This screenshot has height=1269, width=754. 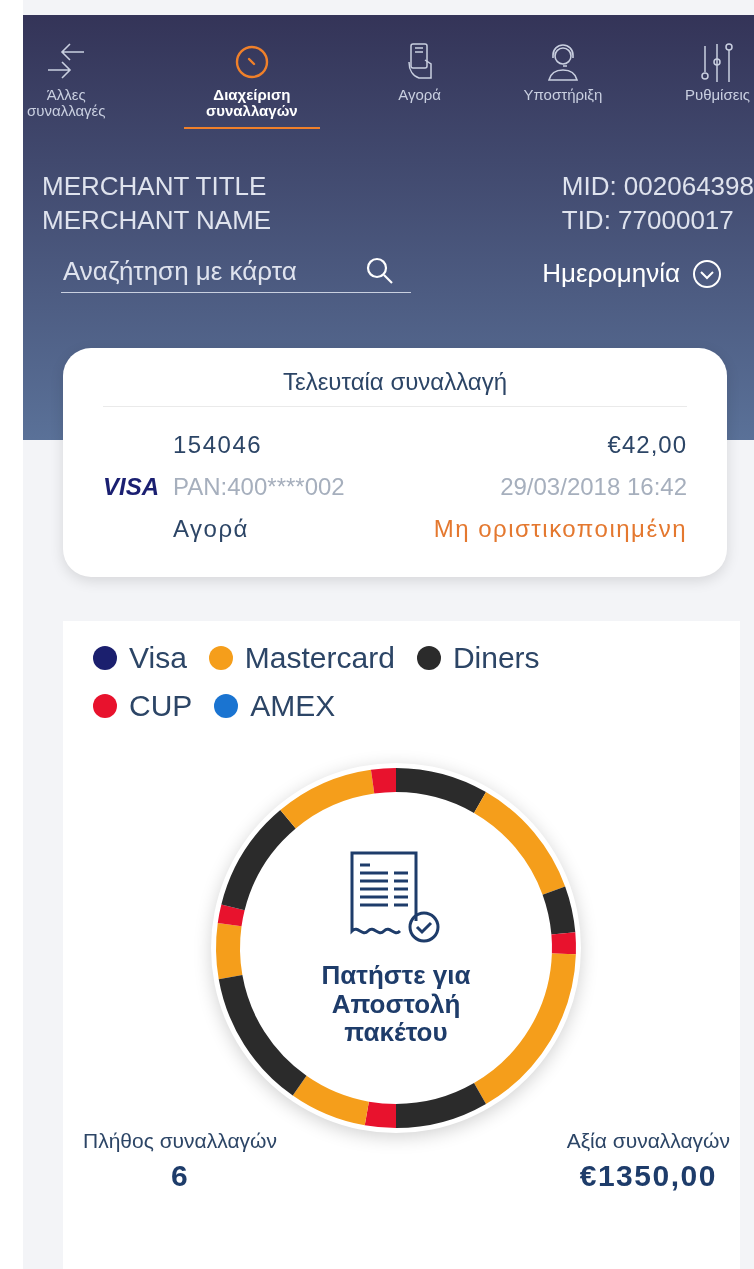 I want to click on legend-label: Visa, so click(x=158, y=658).